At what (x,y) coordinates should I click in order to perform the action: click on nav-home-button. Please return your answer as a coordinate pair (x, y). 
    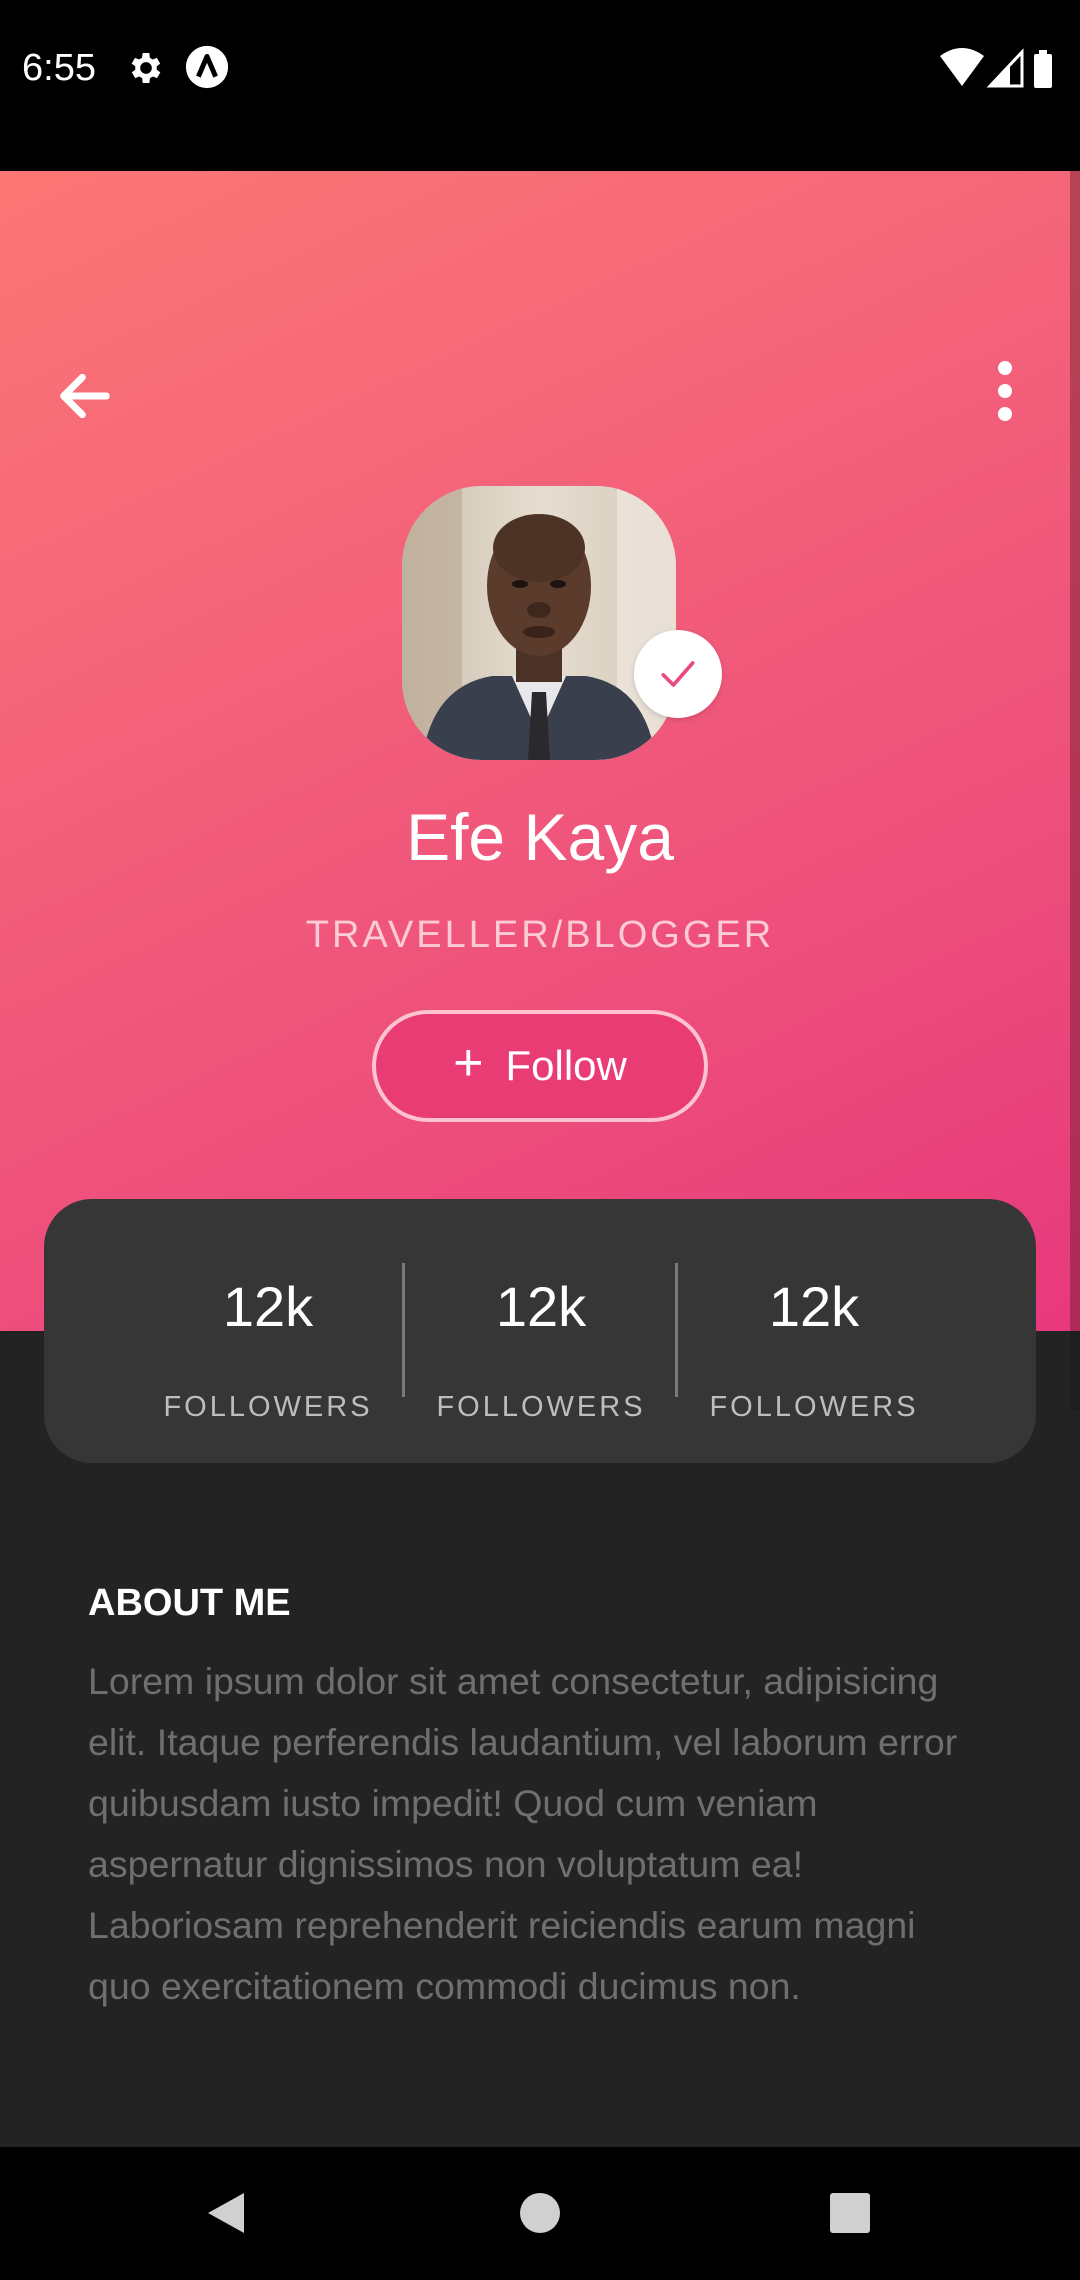
    Looking at the image, I should click on (540, 2213).